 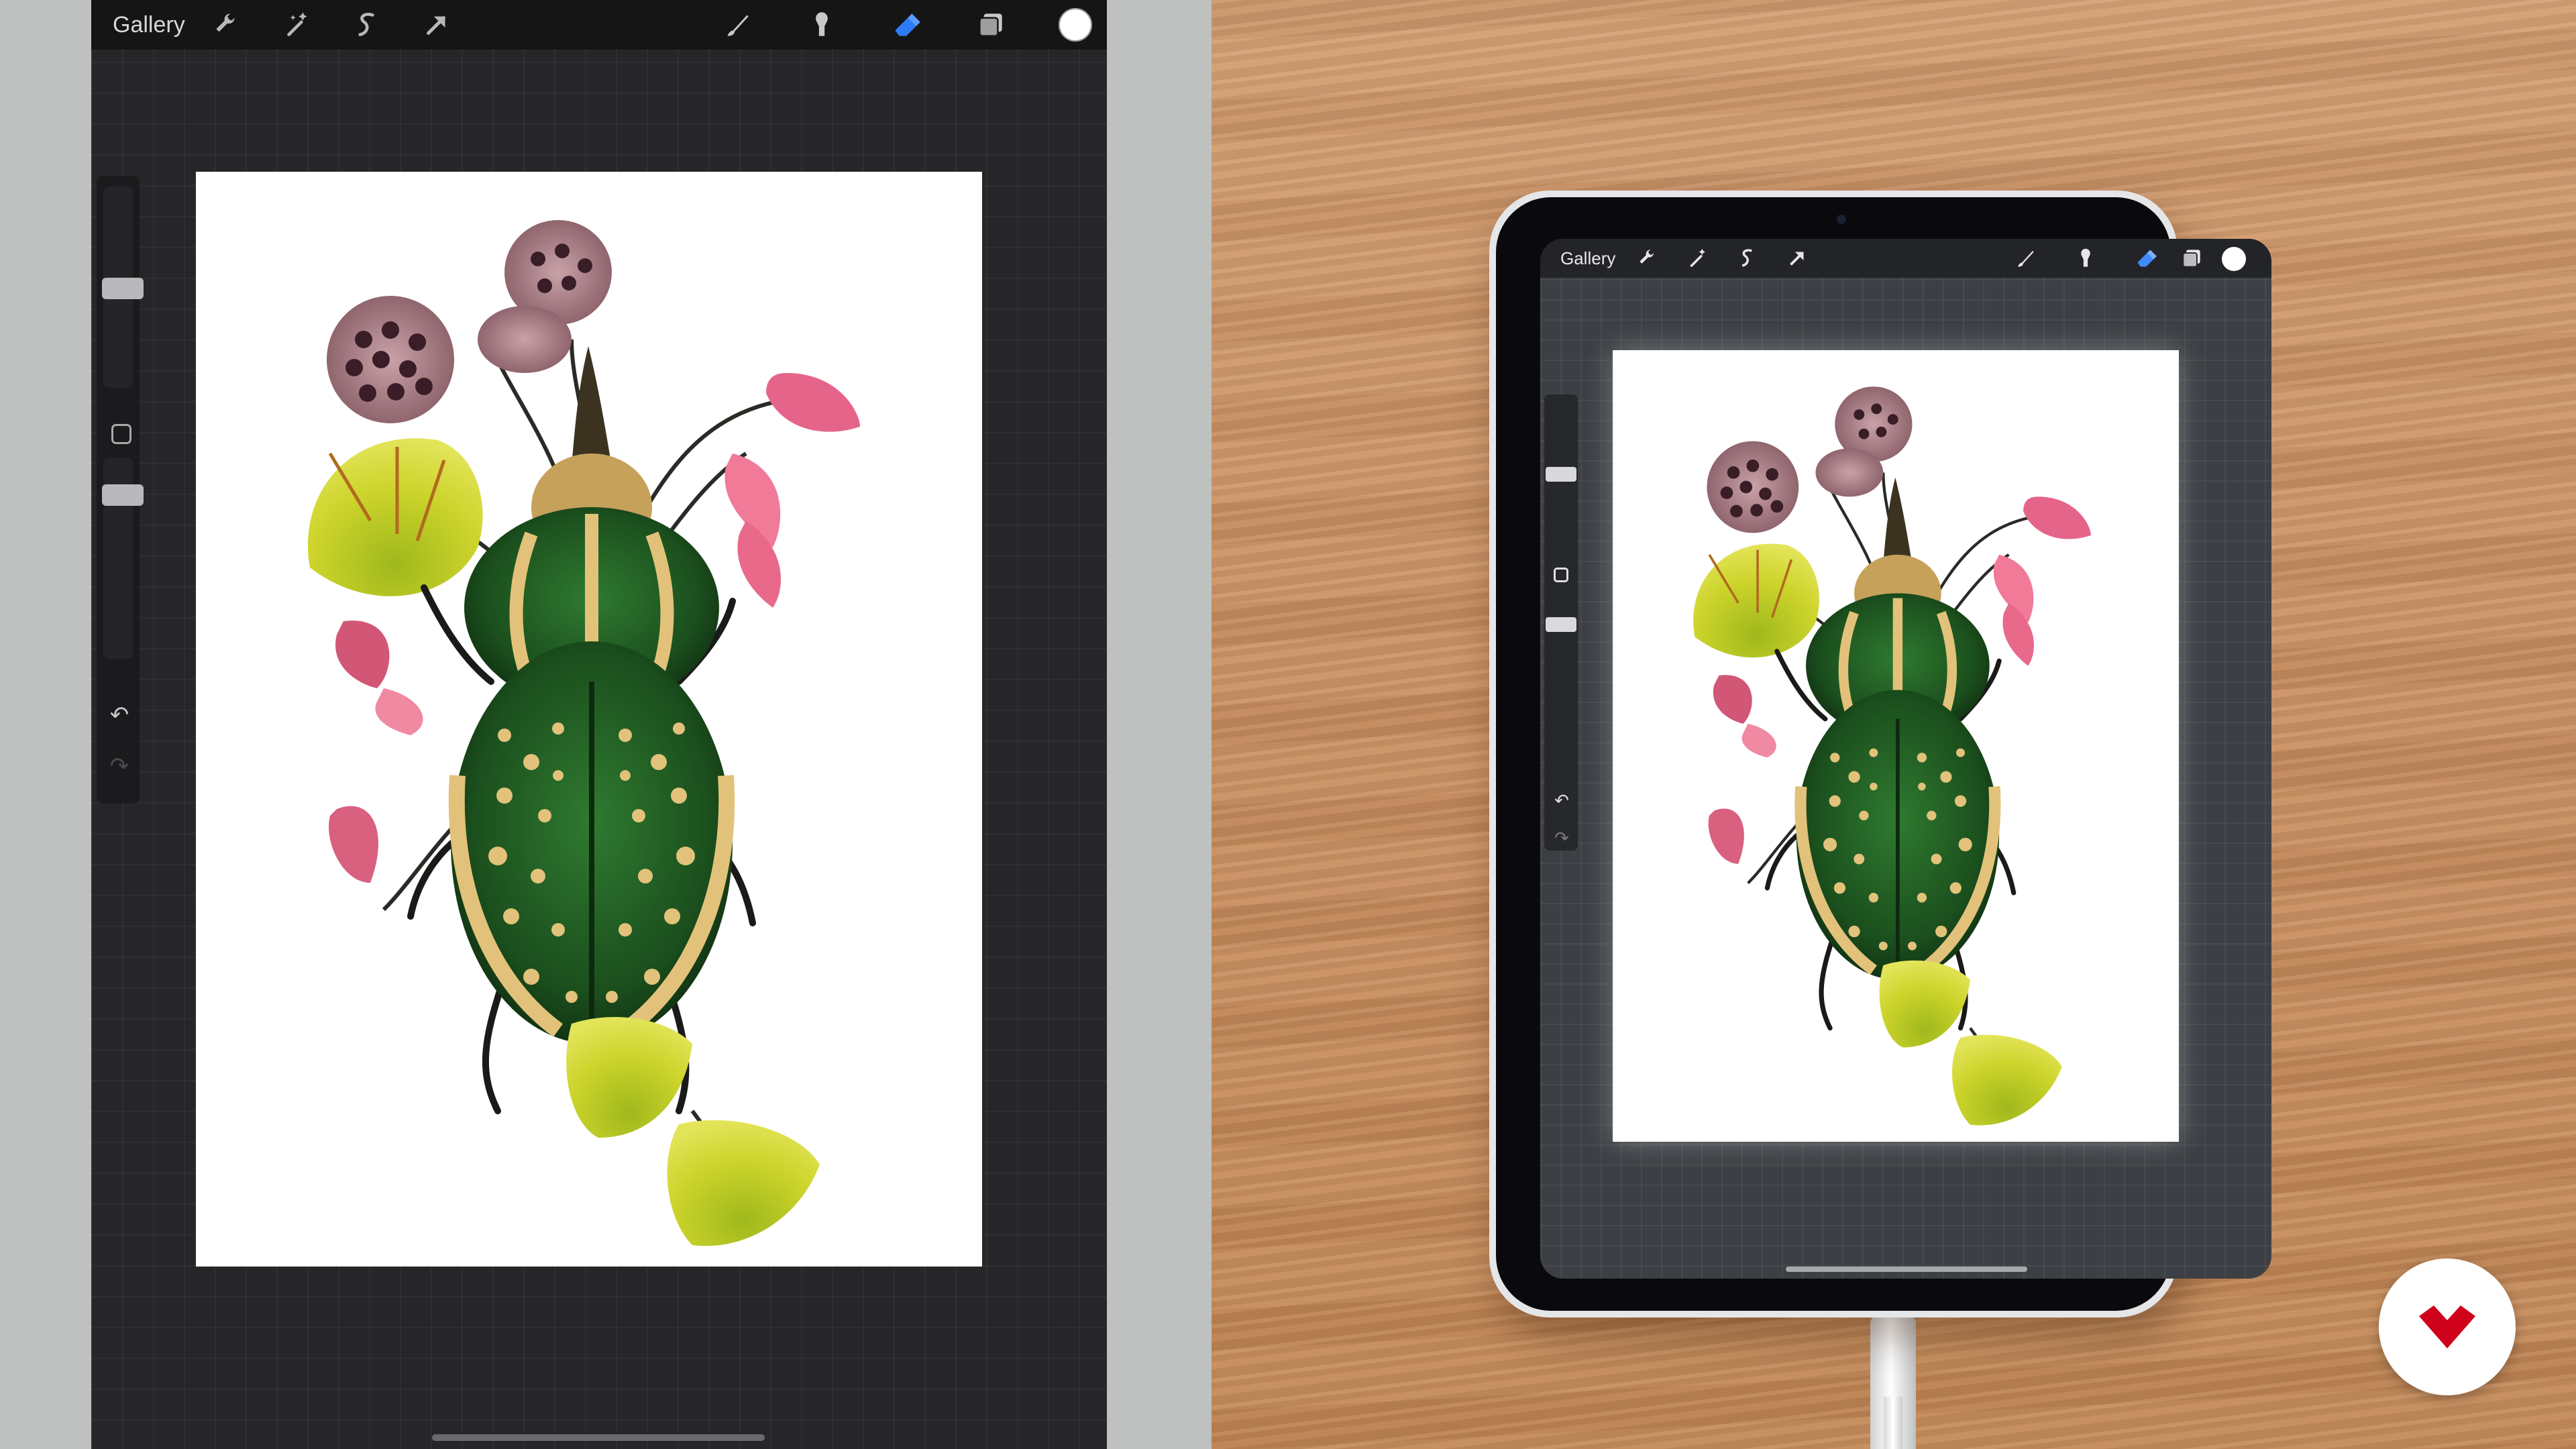 What do you see at coordinates (1841, 219) in the screenshot?
I see `front-camera` at bounding box center [1841, 219].